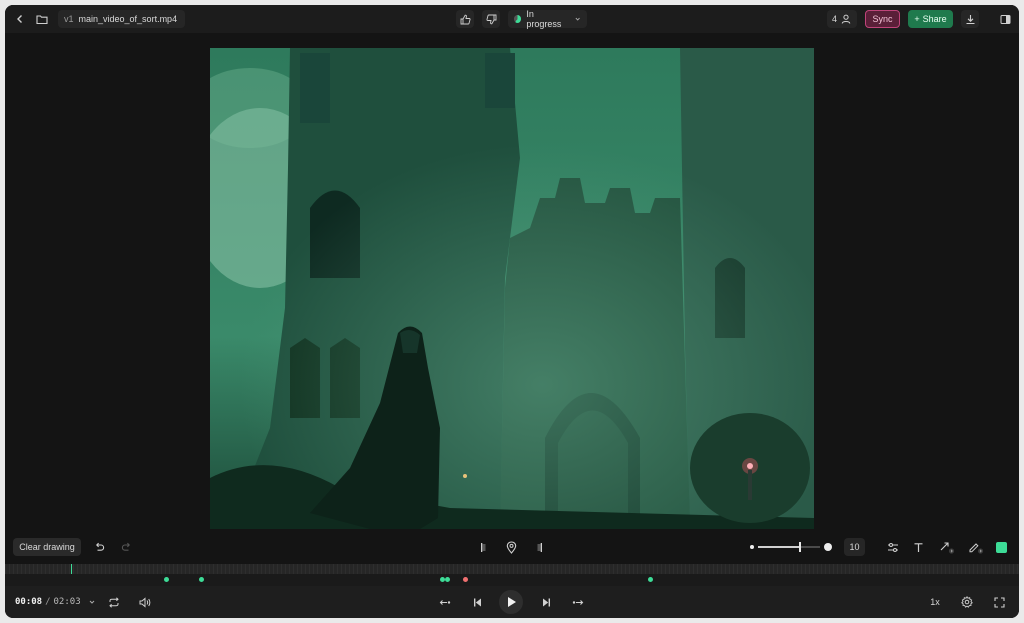  I want to click on thumbs-down-icon, so click(490, 19).